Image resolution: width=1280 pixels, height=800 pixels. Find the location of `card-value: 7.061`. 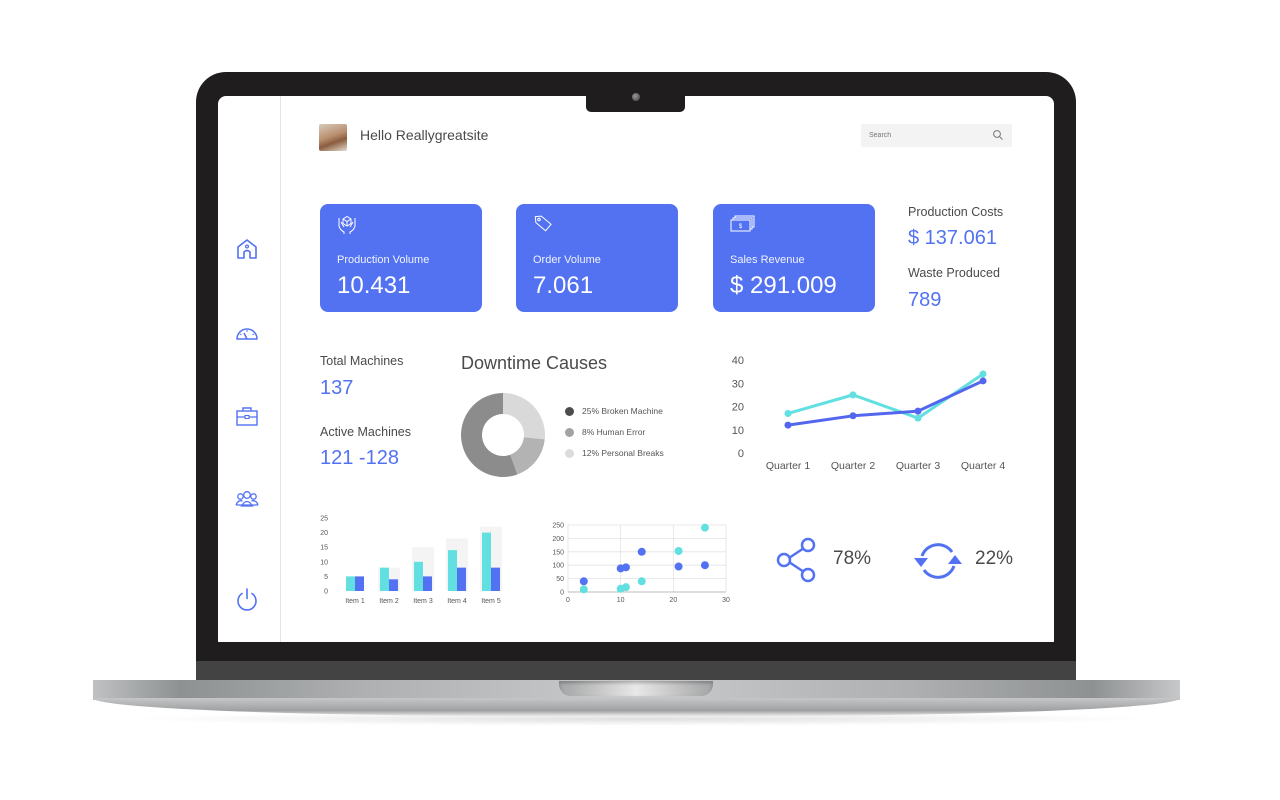

card-value: 7.061 is located at coordinates (563, 285).